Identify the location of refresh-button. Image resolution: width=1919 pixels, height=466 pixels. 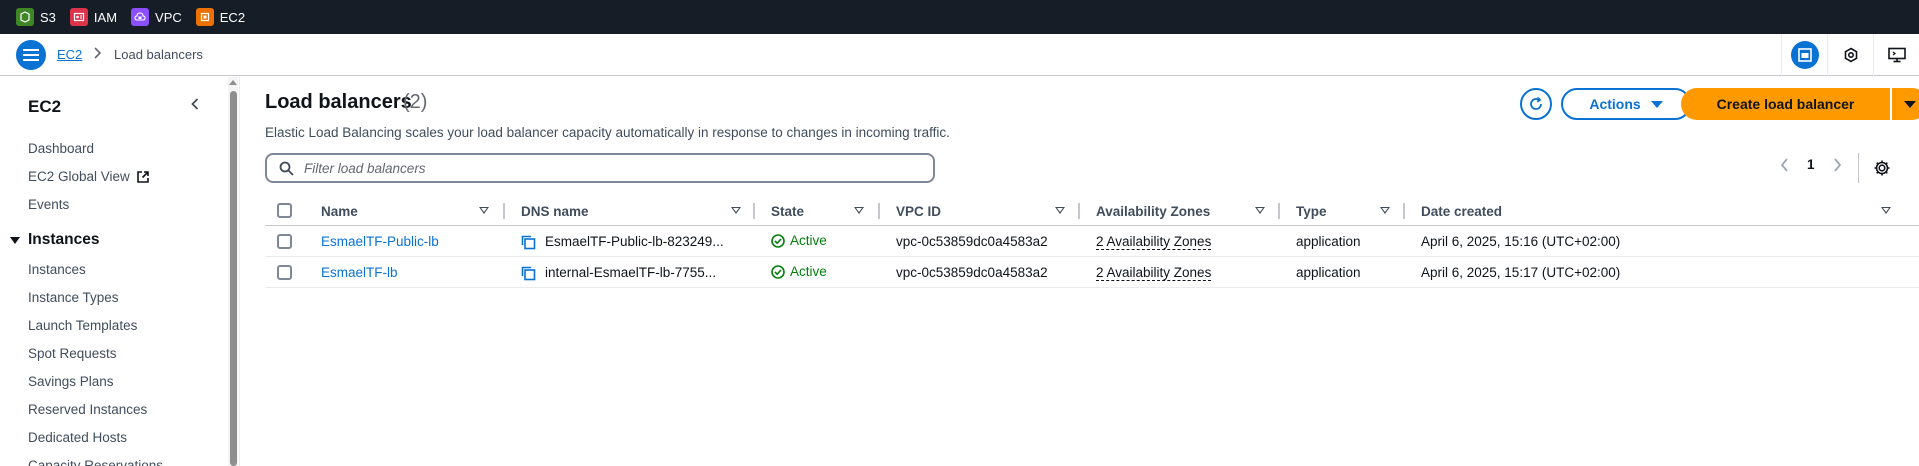
(1536, 104).